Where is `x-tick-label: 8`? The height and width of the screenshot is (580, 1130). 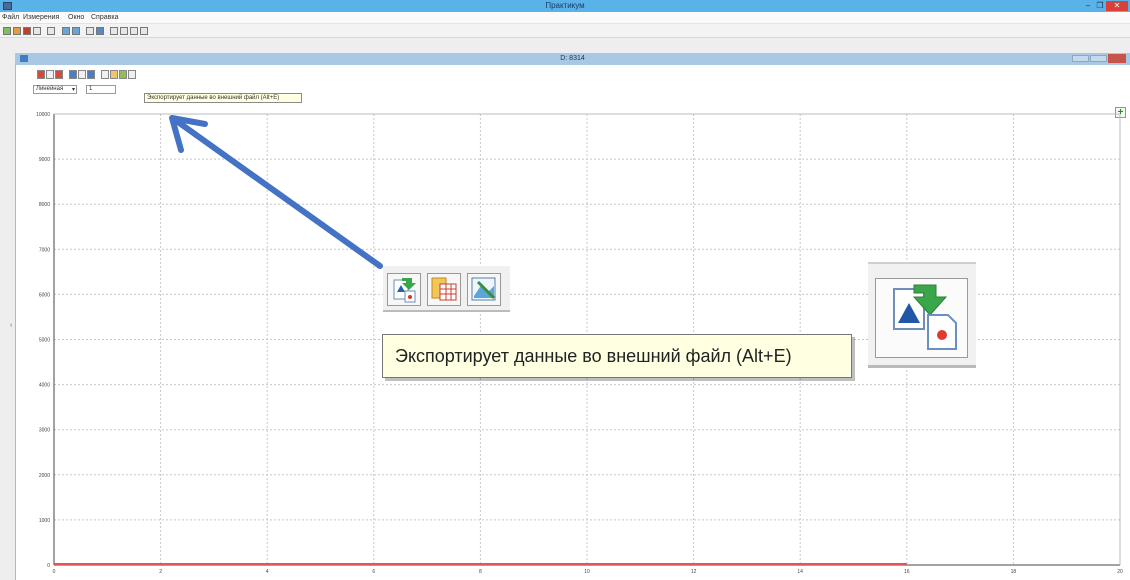 x-tick-label: 8 is located at coordinates (480, 572).